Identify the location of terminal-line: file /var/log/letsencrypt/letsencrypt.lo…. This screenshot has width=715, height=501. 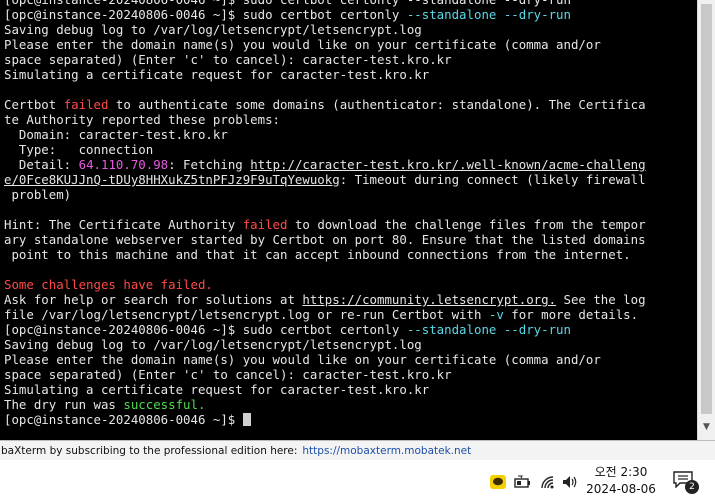
(325, 314).